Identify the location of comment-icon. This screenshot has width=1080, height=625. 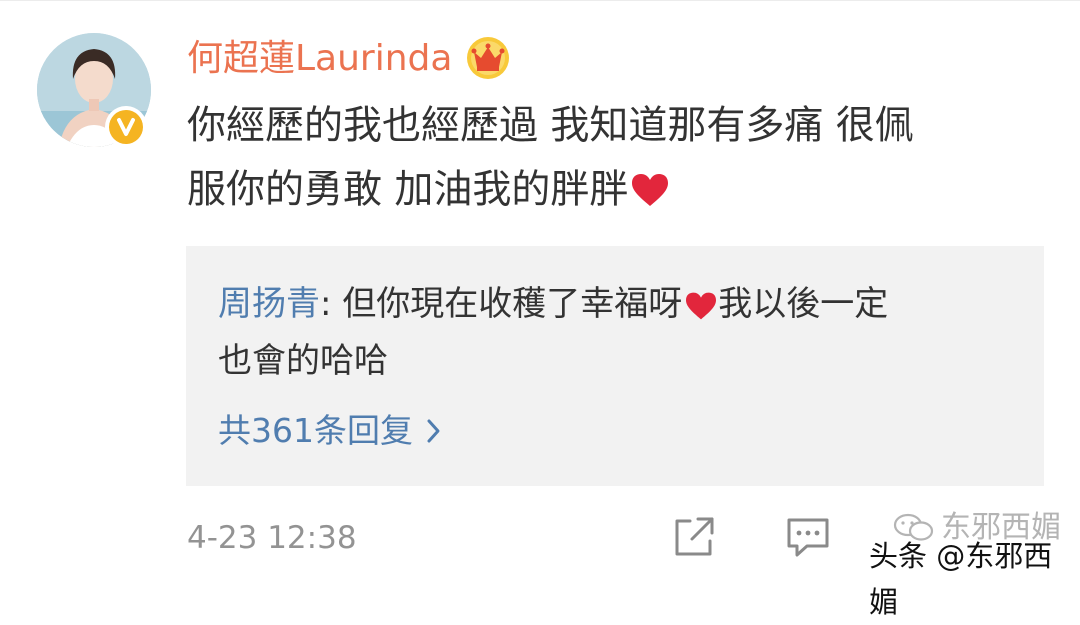
(808, 537).